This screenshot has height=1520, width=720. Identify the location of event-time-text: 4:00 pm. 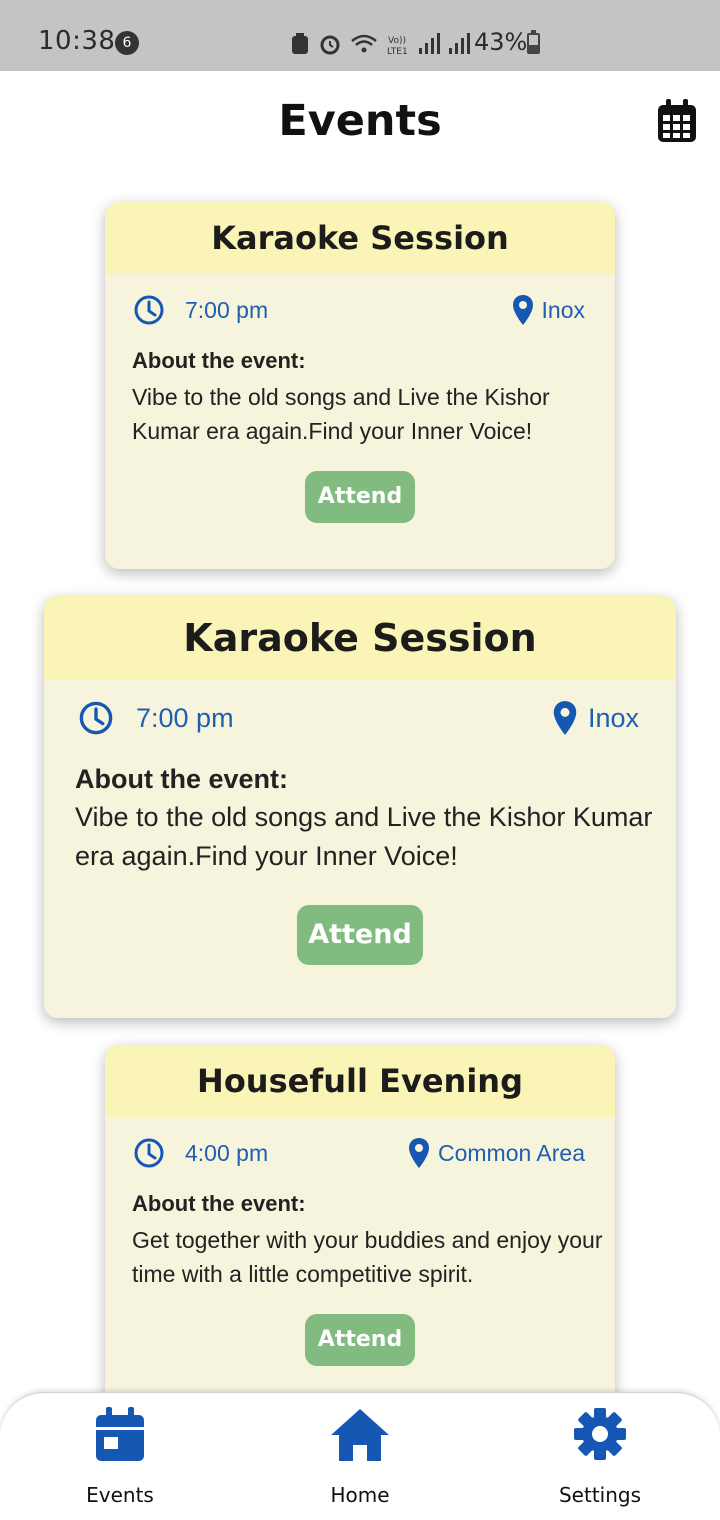
(227, 1152).